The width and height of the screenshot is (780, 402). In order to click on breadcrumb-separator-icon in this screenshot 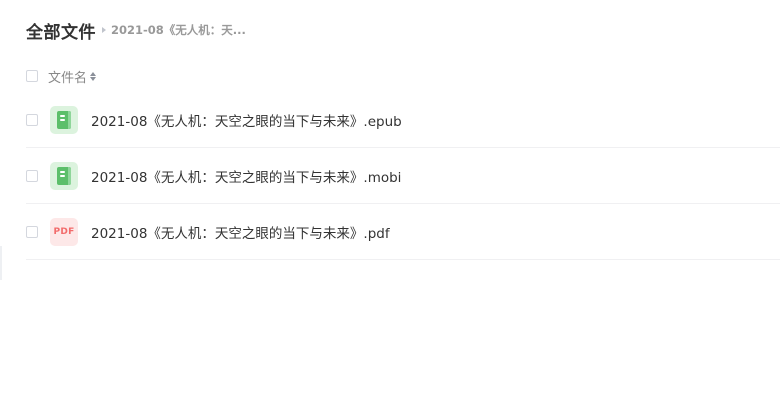, I will do `click(104, 30)`.